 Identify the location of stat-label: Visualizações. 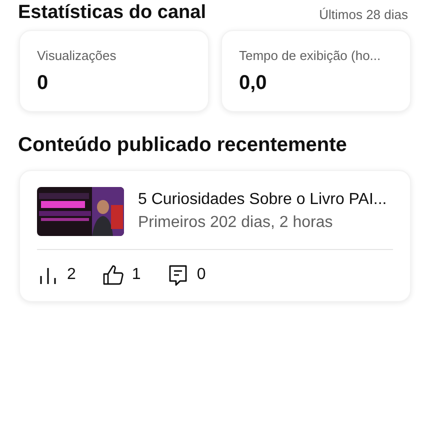
(76, 55).